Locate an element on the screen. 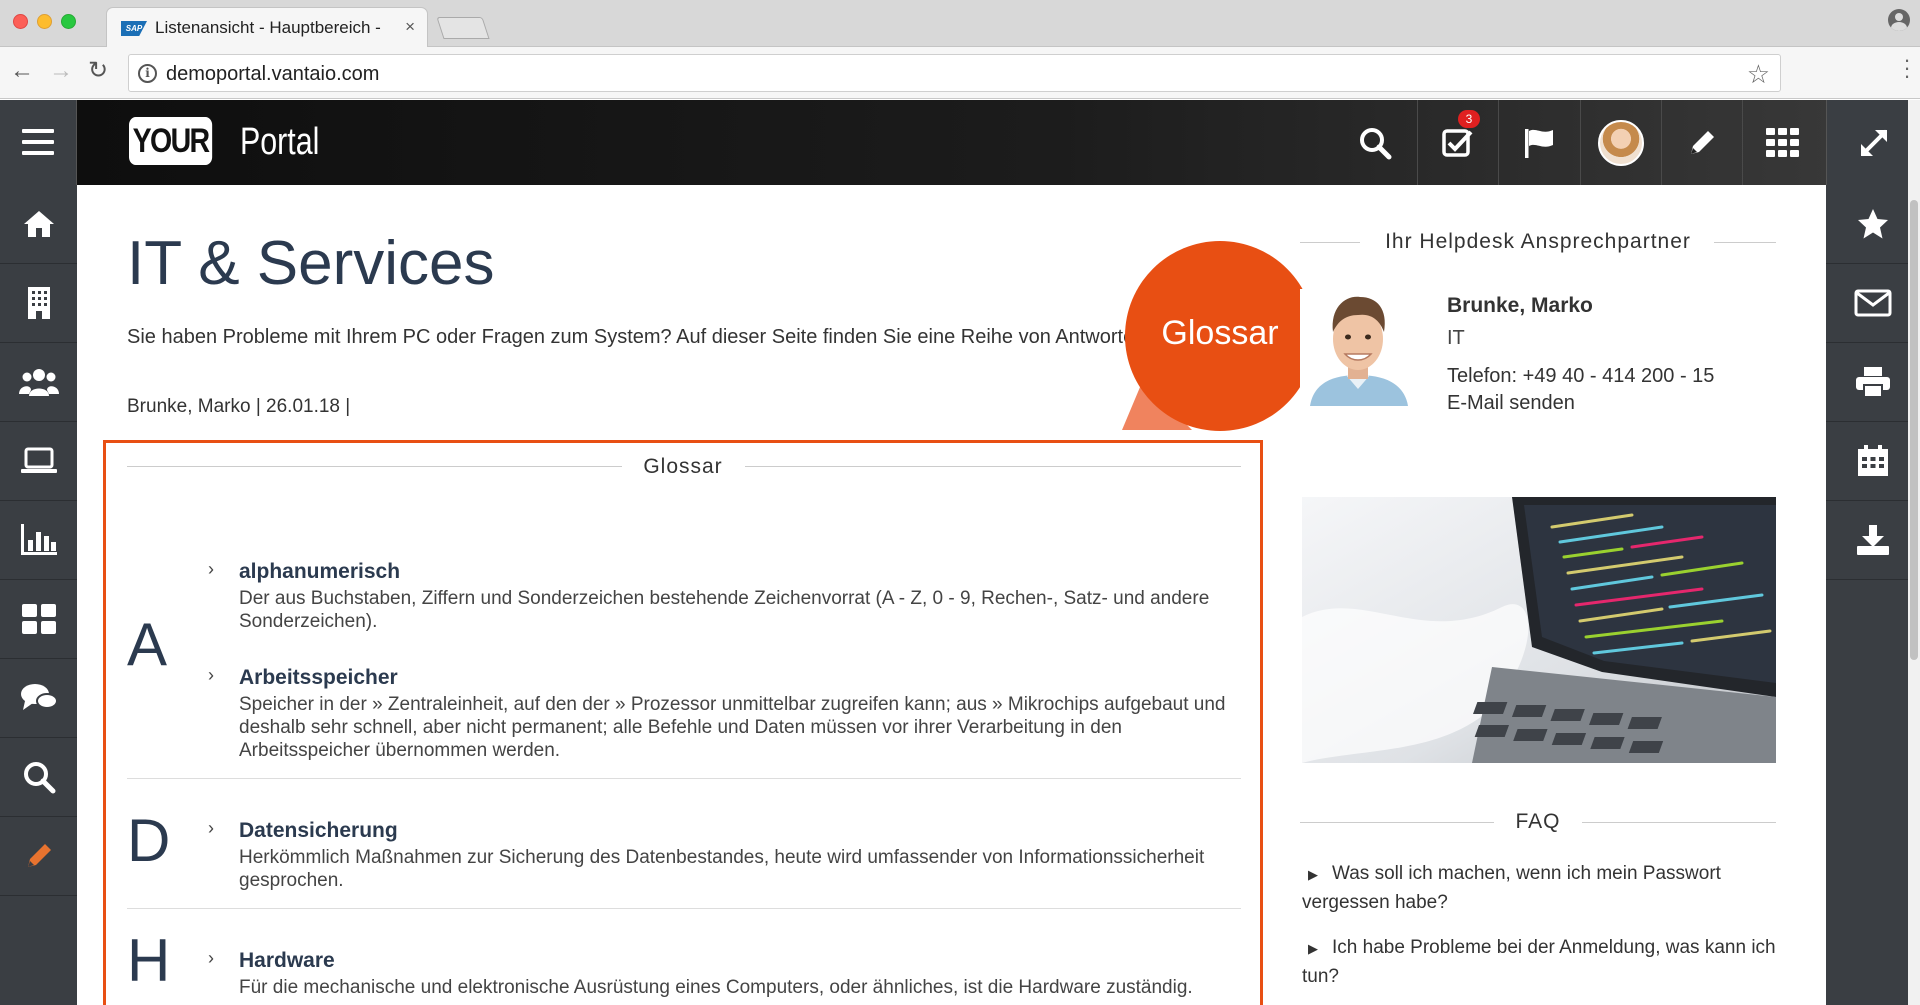 The image size is (1920, 1005). address-bar: i demoportal.vantaio.com ☆ is located at coordinates (954, 73).